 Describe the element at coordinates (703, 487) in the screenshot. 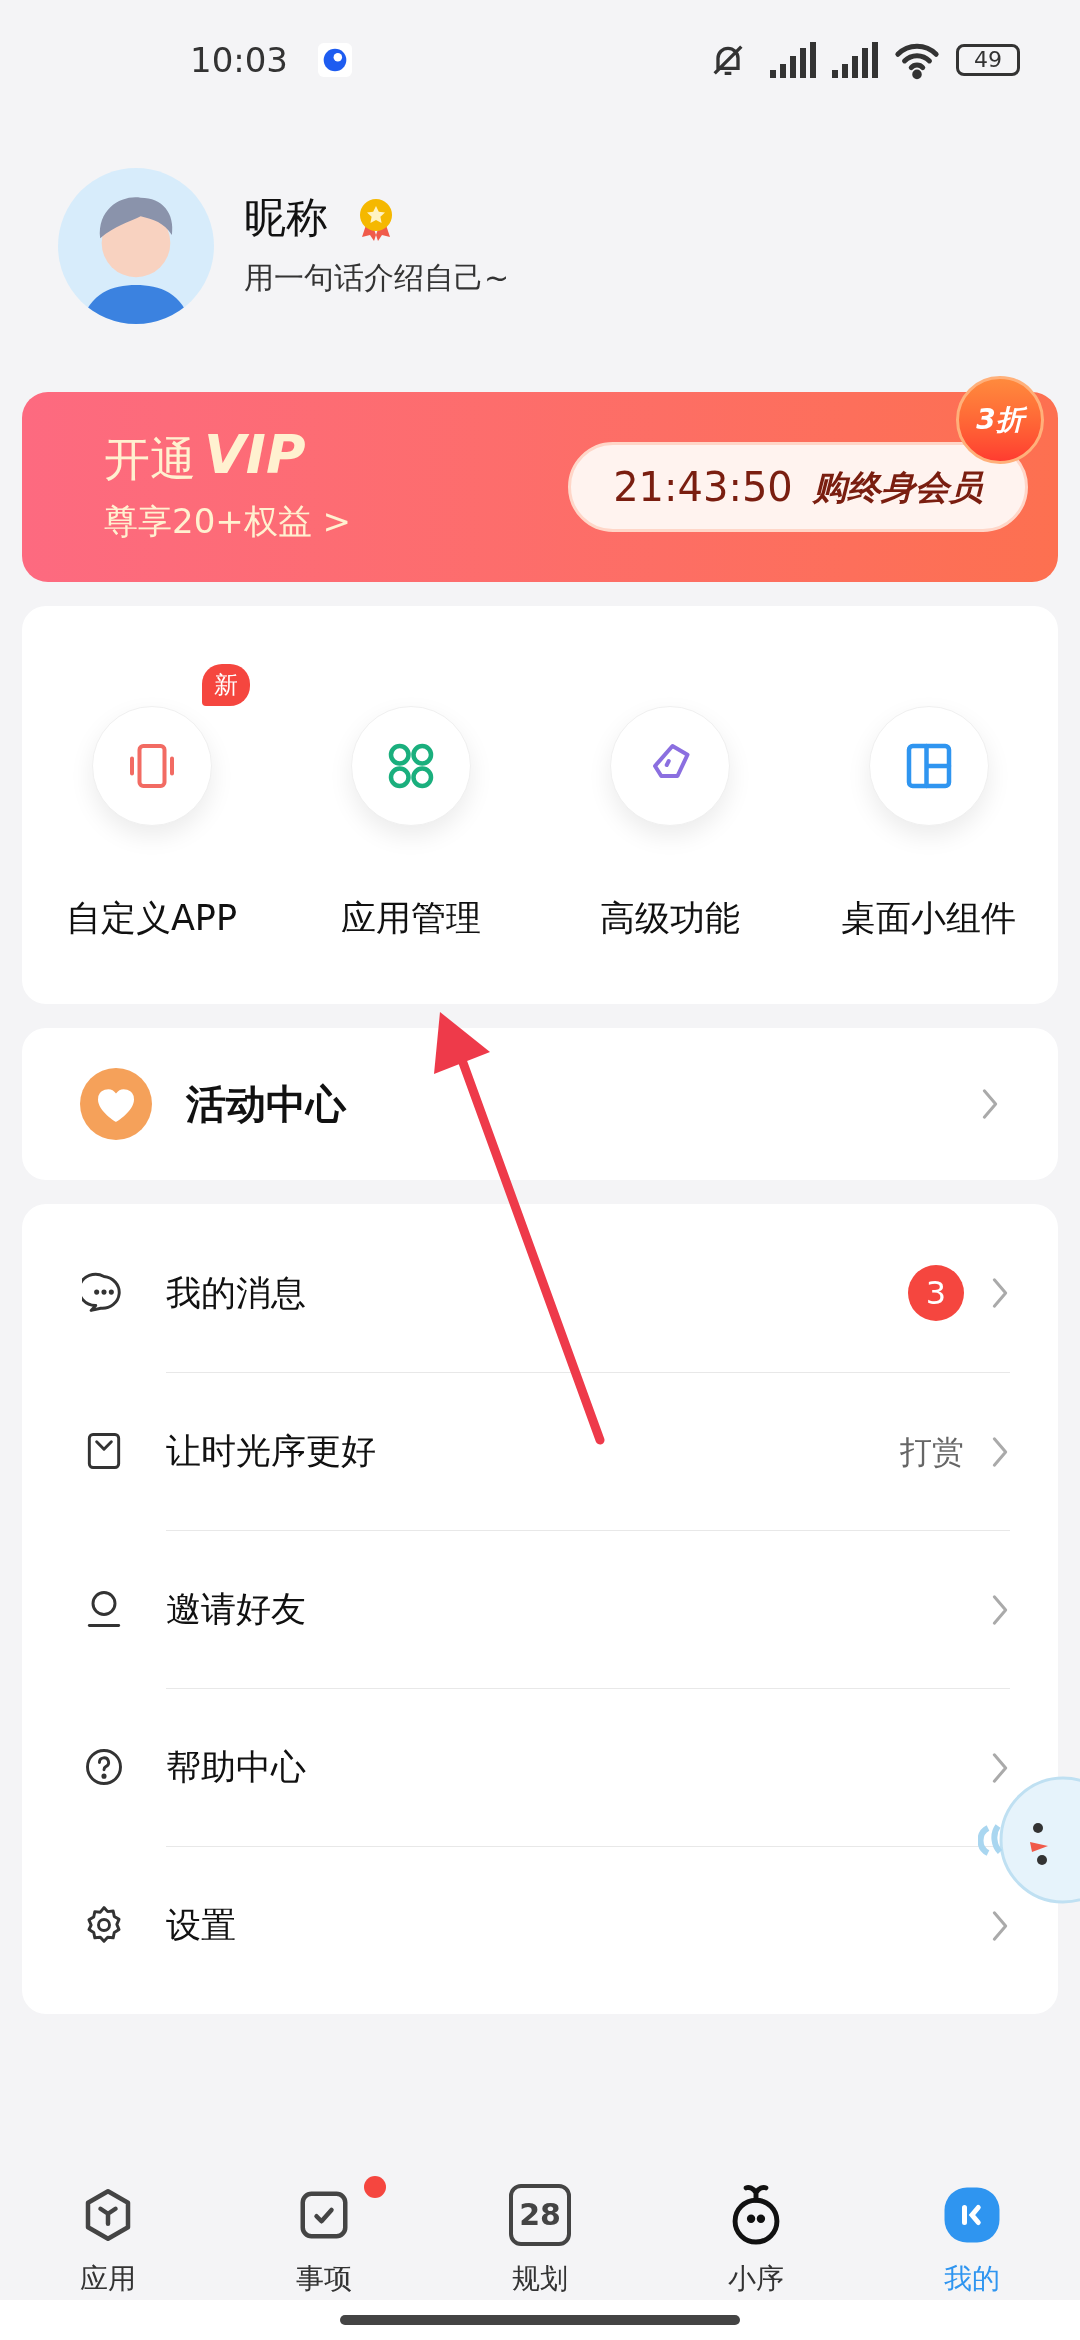

I see `countdown-timer: 21:43:50` at that location.